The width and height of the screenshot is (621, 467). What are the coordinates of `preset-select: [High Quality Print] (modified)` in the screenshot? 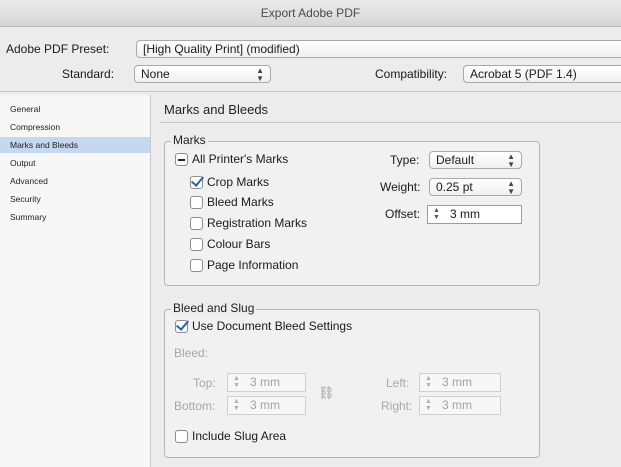 It's located at (378, 49).